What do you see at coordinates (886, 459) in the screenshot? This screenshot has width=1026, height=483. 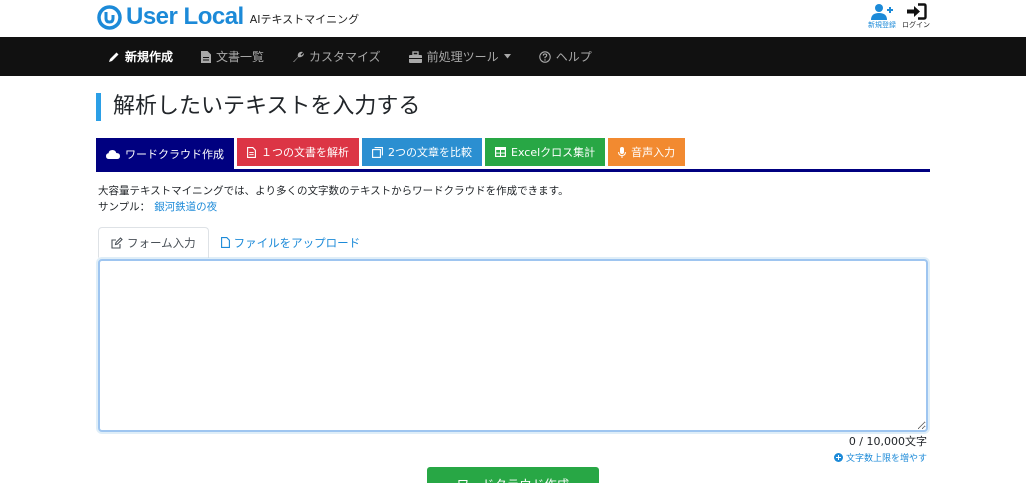 I see `increase-limit-label: 文字数上限を増やす` at bounding box center [886, 459].